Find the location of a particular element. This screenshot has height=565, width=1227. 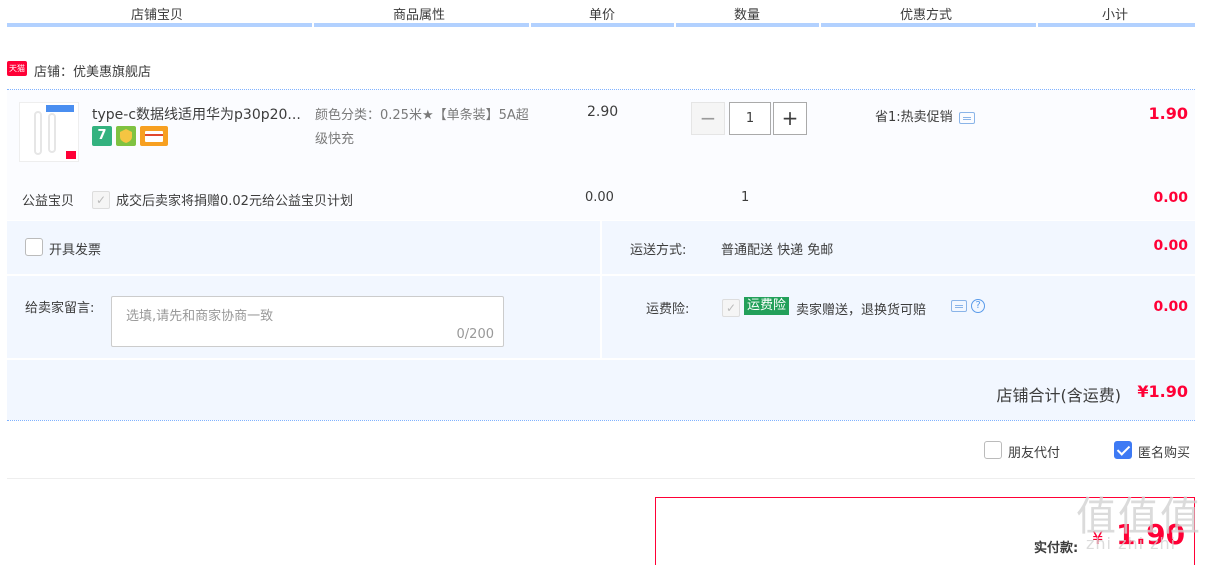

header-promo: 优惠方式 is located at coordinates (926, 15).